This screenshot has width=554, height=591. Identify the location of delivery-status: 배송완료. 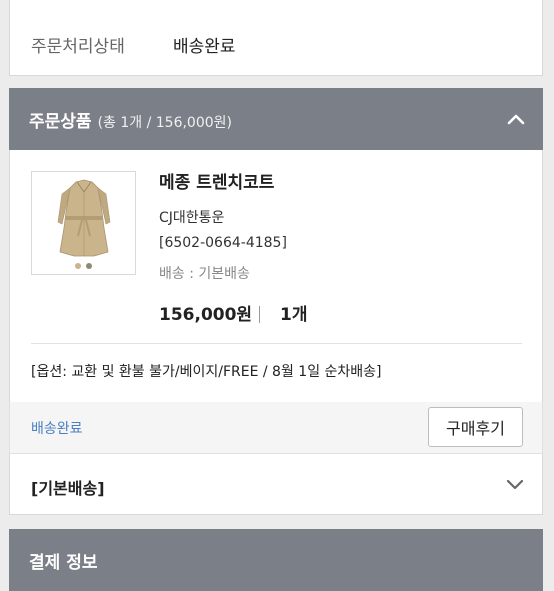
(57, 429).